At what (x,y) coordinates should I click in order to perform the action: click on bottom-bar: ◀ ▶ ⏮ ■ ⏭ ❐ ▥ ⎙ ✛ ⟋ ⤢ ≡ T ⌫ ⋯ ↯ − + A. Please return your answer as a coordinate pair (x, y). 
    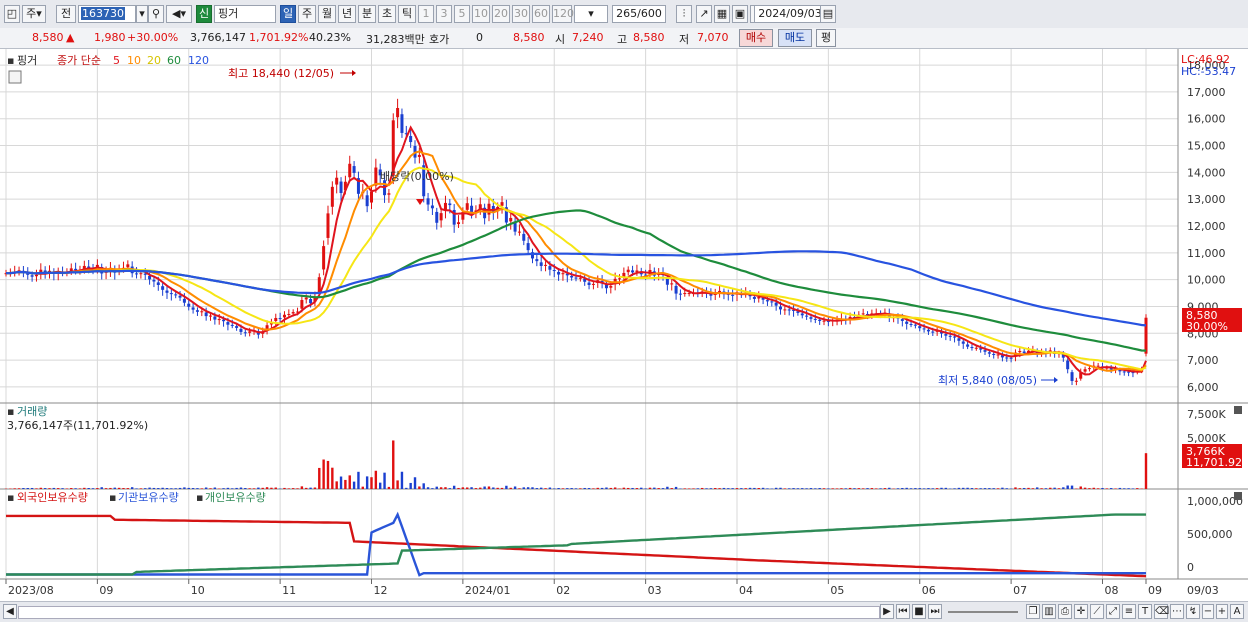
    Looking at the image, I should click on (624, 611).